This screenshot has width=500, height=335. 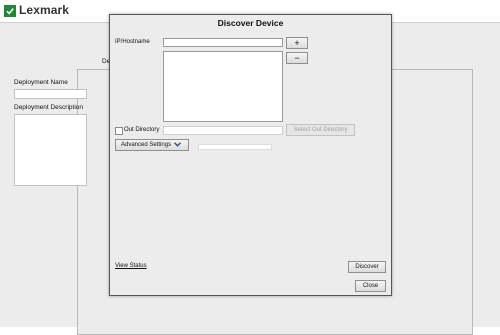 I want to click on ip-hostname-input, so click(x=223, y=42).